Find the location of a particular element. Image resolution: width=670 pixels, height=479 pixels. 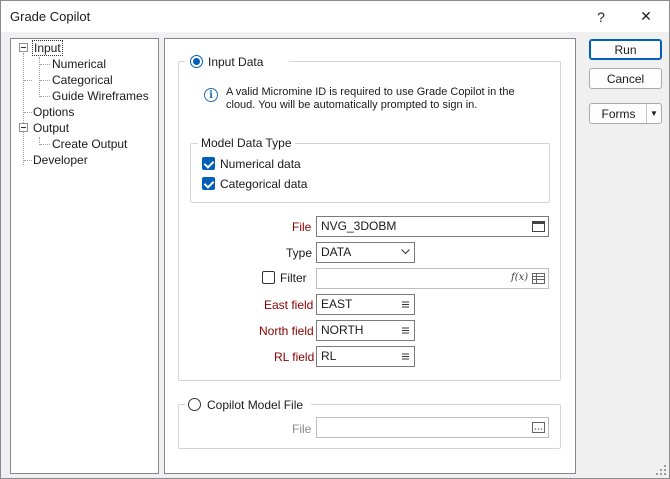

cancel-button-label: Cancel is located at coordinates (625, 78).